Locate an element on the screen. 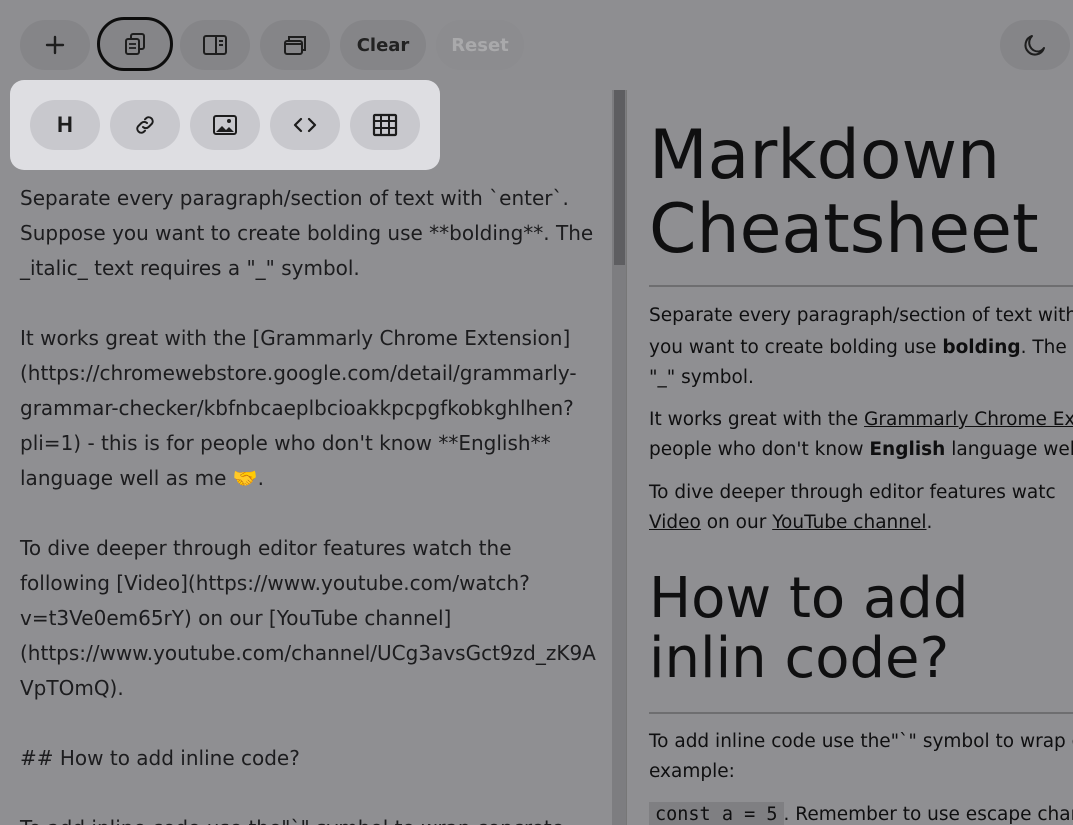 The width and height of the screenshot is (1073, 825). table-button is located at coordinates (385, 125).